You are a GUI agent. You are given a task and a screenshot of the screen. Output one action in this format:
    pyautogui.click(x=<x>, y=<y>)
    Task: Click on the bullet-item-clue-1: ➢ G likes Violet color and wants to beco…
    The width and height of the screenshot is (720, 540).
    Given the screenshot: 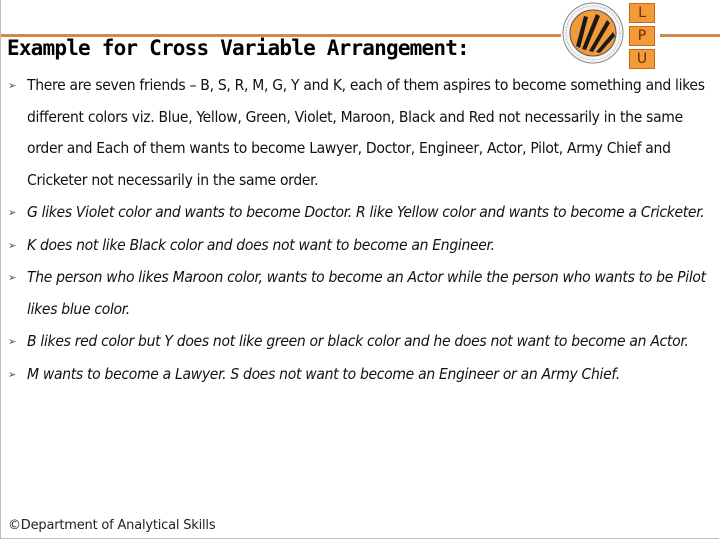 What is the action you would take?
    pyautogui.click(x=360, y=213)
    